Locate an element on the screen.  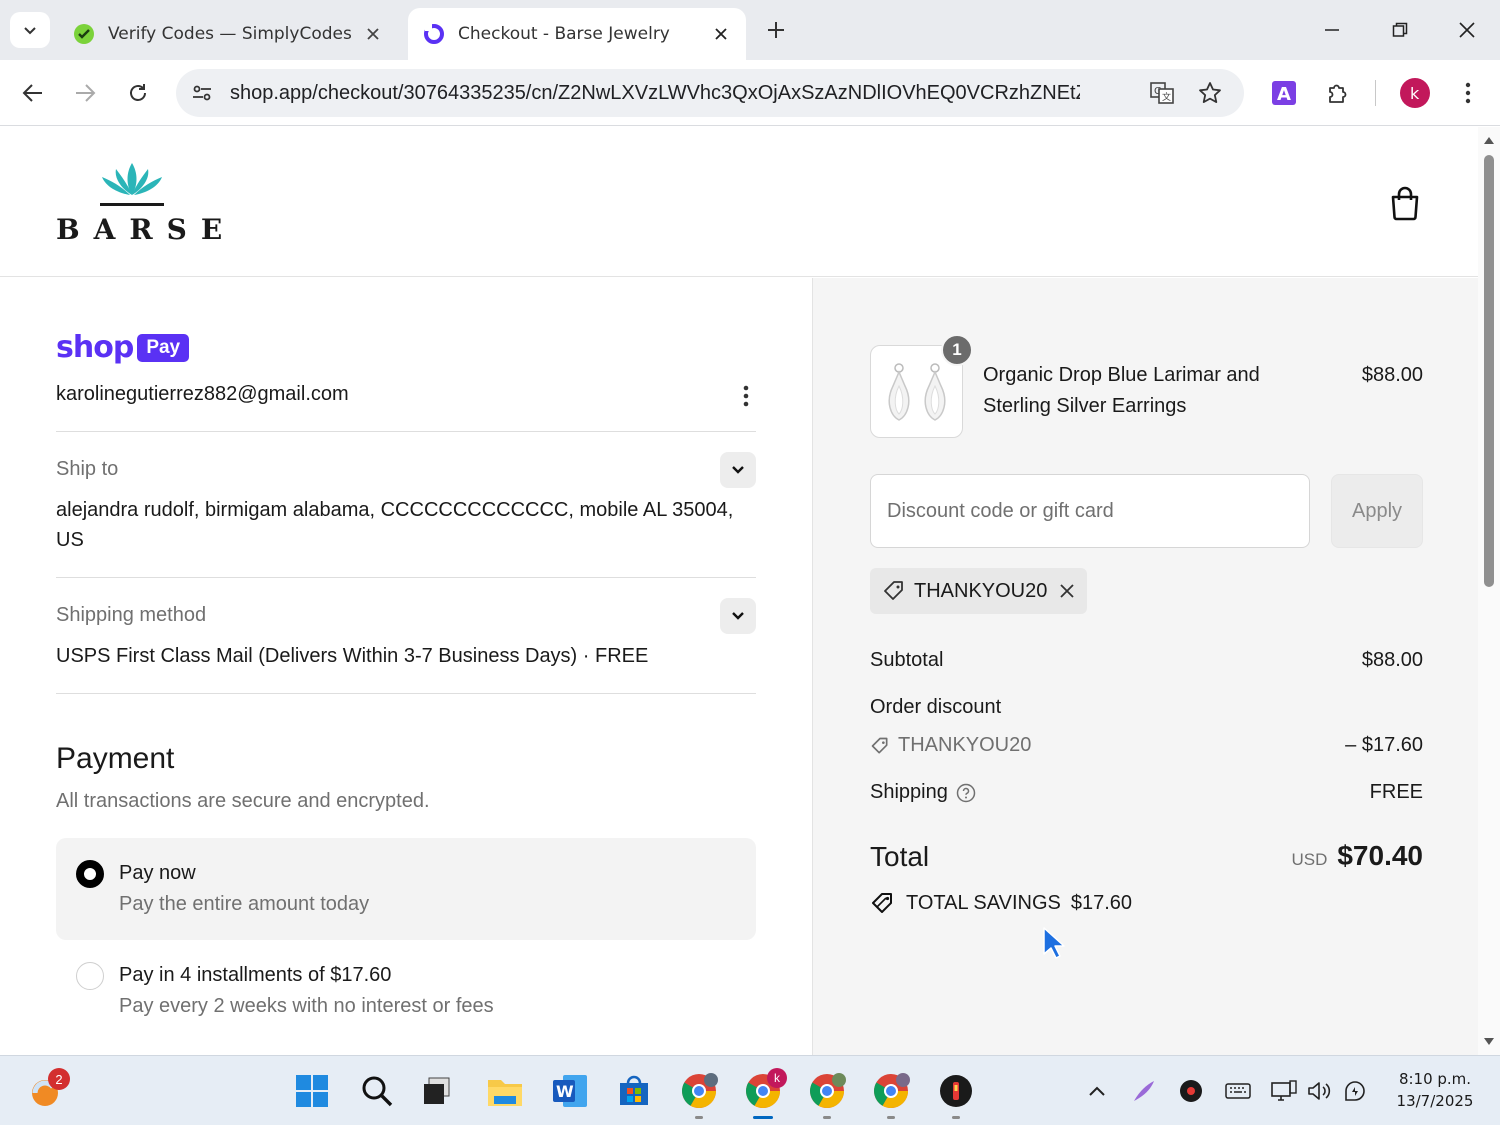
task-view-button is located at coordinates (437, 1091).